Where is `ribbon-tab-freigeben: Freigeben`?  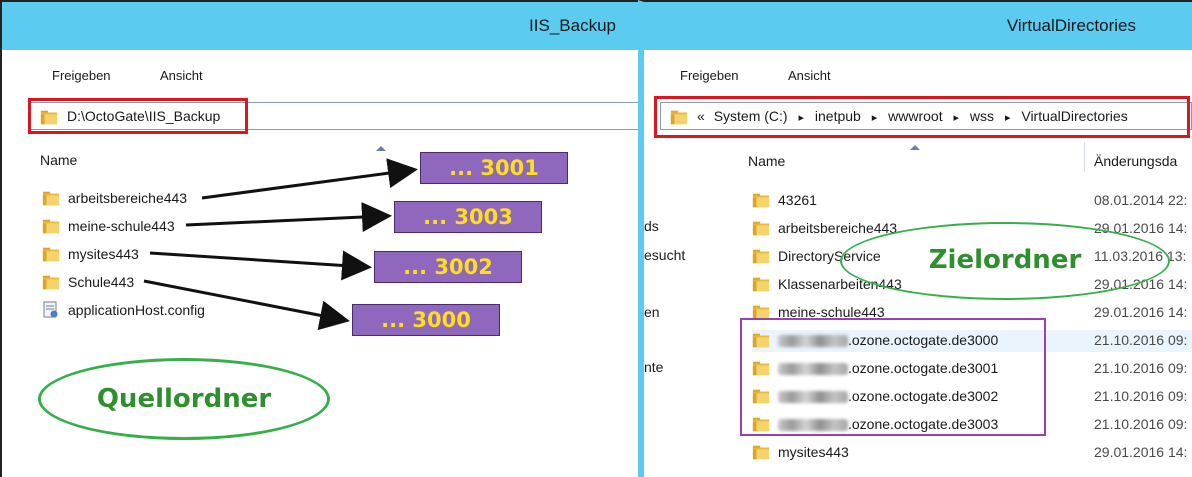 ribbon-tab-freigeben: Freigeben is located at coordinates (709, 75).